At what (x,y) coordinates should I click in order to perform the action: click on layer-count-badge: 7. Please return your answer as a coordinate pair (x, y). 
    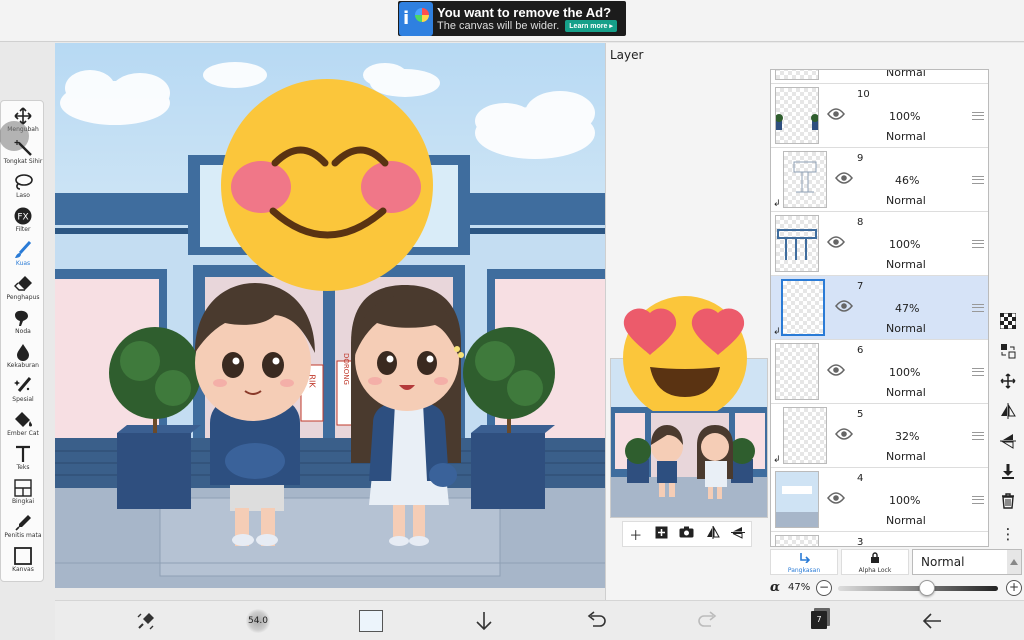
    Looking at the image, I should click on (819, 620).